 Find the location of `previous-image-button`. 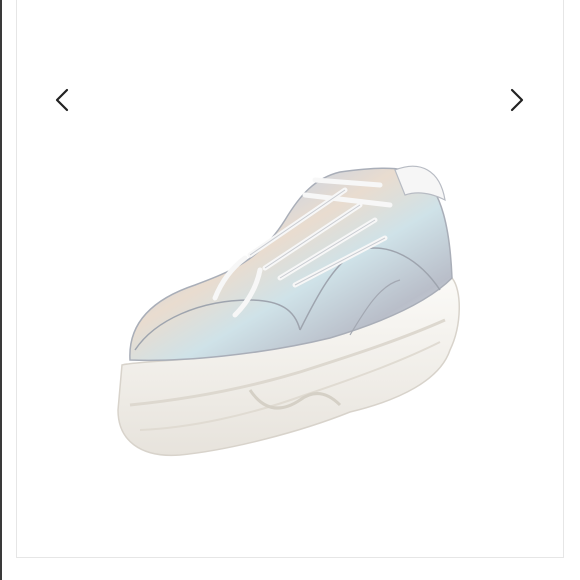

previous-image-button is located at coordinates (62, 100).